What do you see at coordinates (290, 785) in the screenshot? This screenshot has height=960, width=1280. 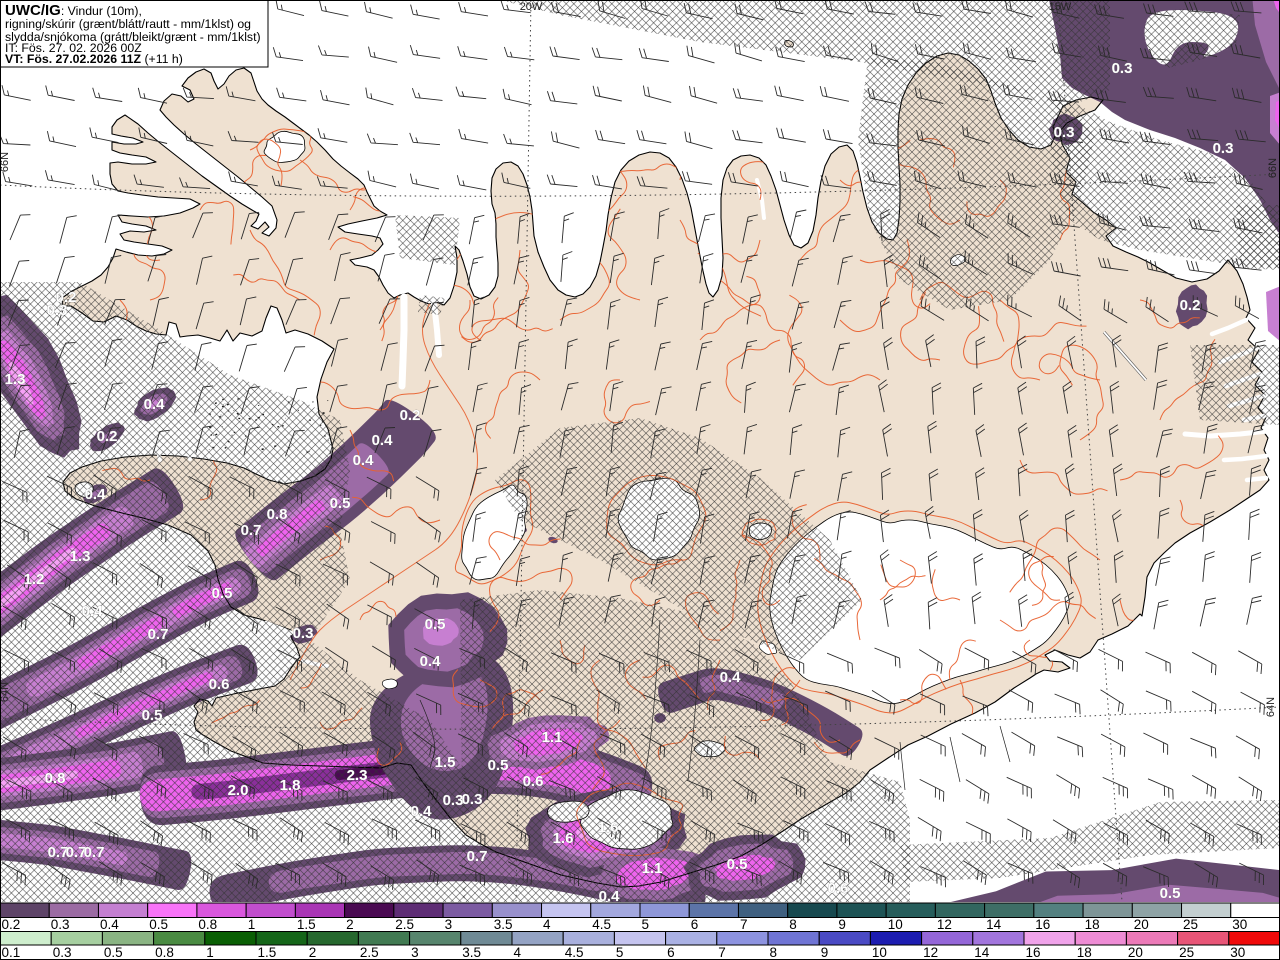 I see `svg-text: 1.8` at bounding box center [290, 785].